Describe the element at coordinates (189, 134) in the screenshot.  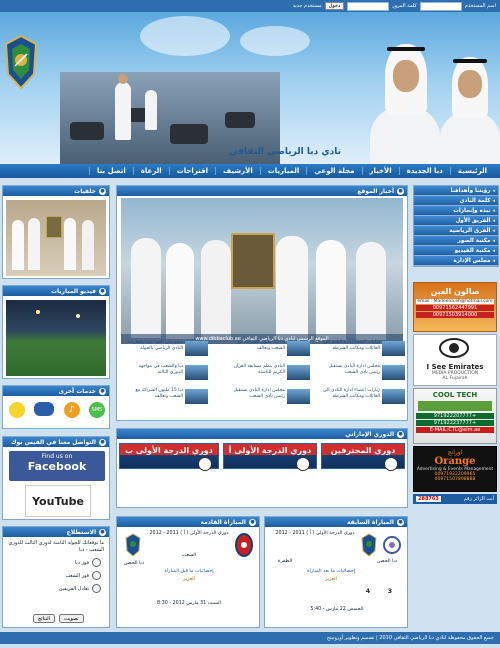
I see `parade-car` at that location.